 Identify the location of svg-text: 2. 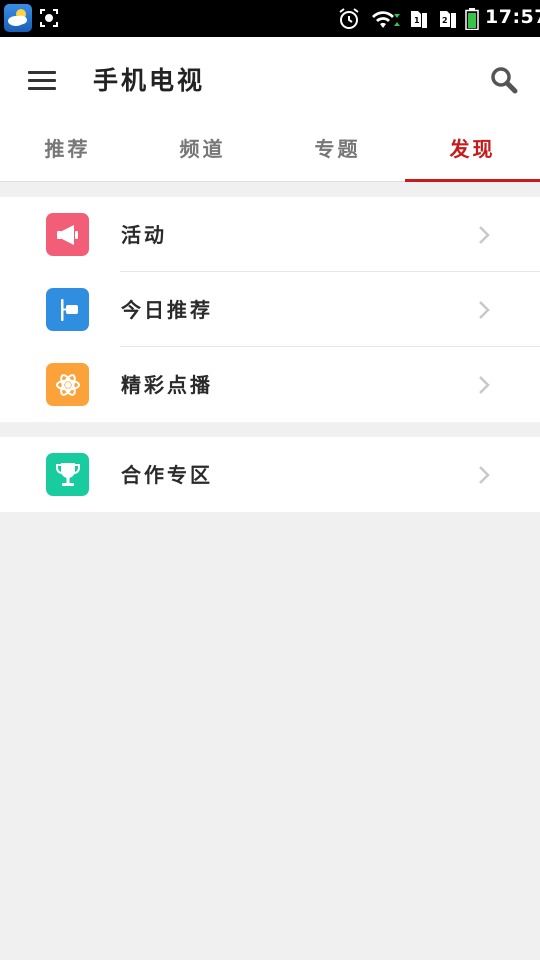
(445, 20).